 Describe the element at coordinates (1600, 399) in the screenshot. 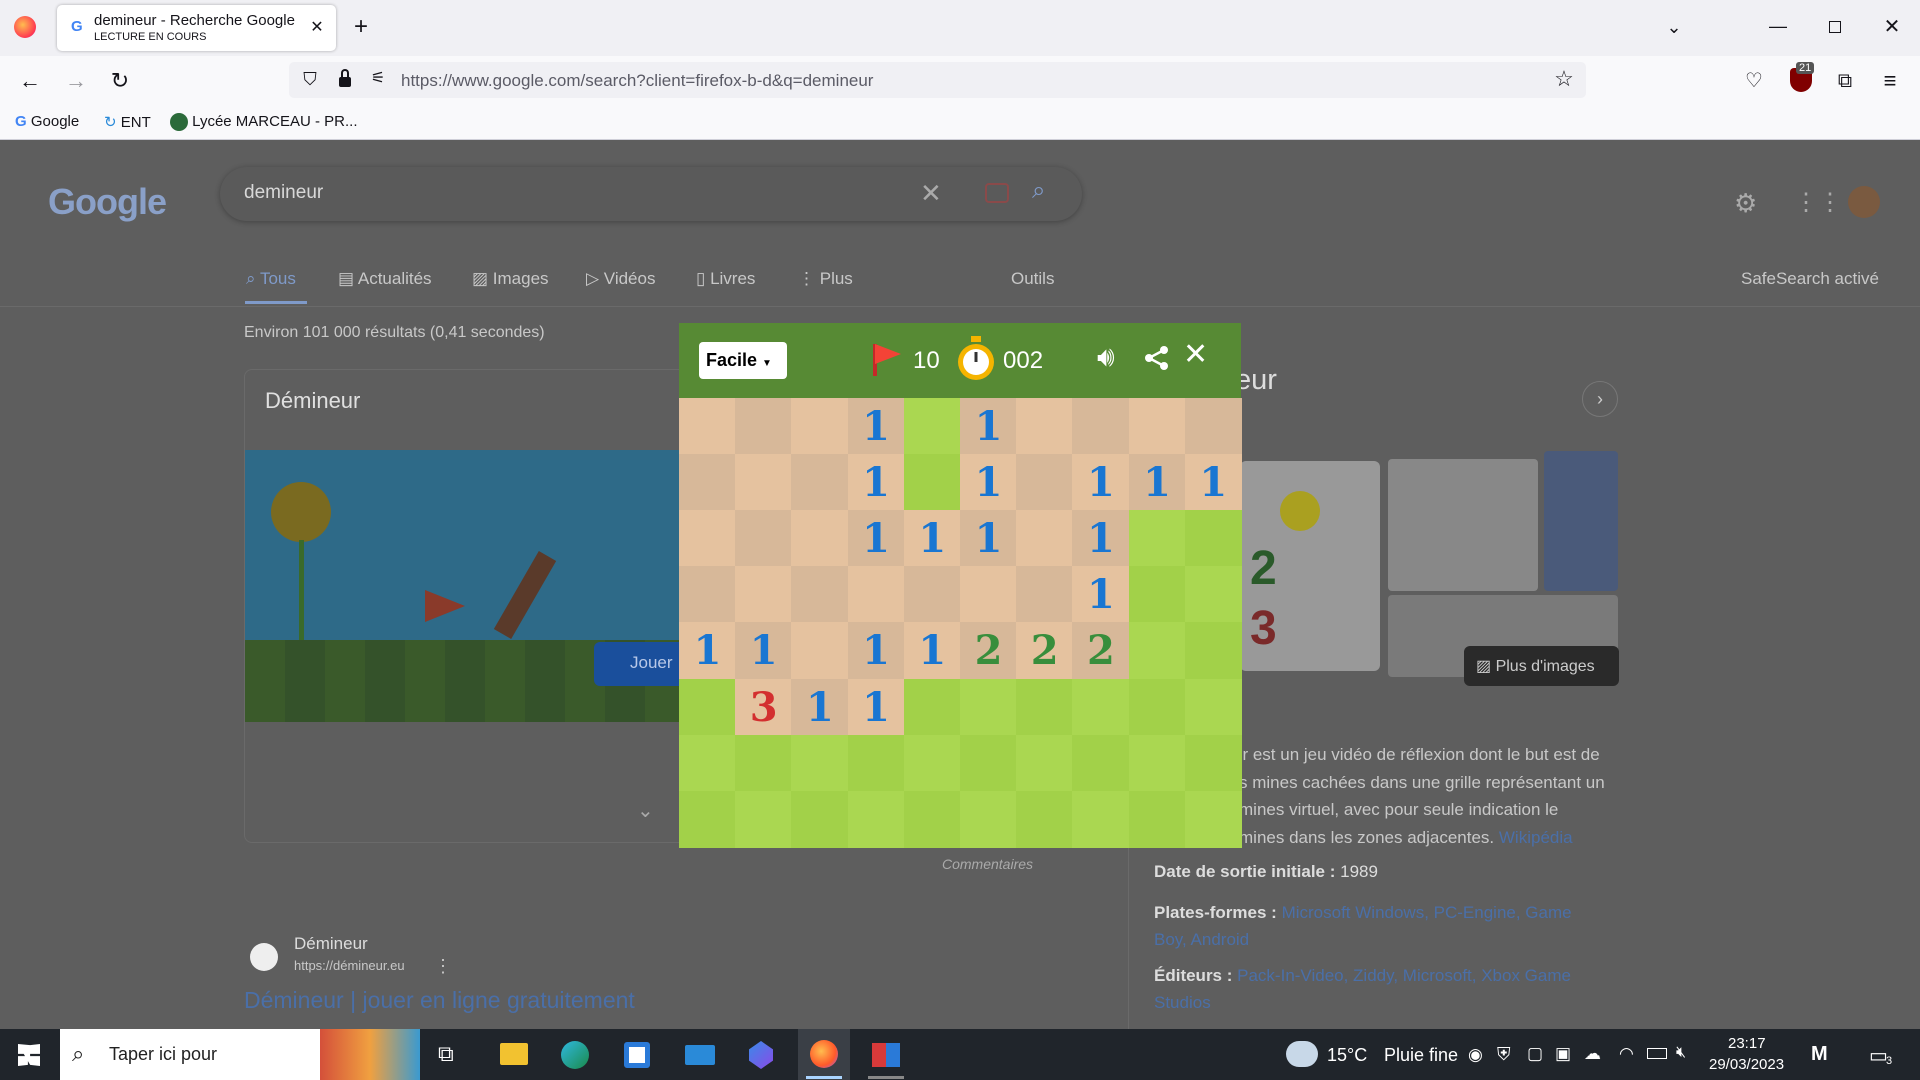

I see `kp-next-icon: ›` at that location.